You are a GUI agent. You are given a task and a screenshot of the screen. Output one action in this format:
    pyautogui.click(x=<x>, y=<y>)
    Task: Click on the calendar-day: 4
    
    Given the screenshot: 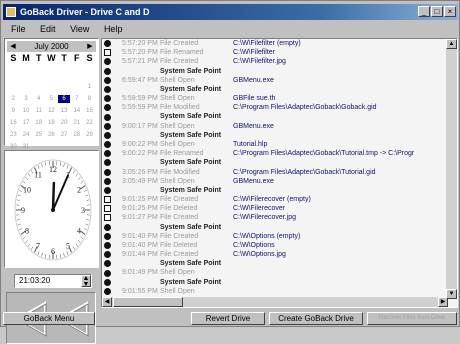 What is the action you would take?
    pyautogui.click(x=38, y=99)
    